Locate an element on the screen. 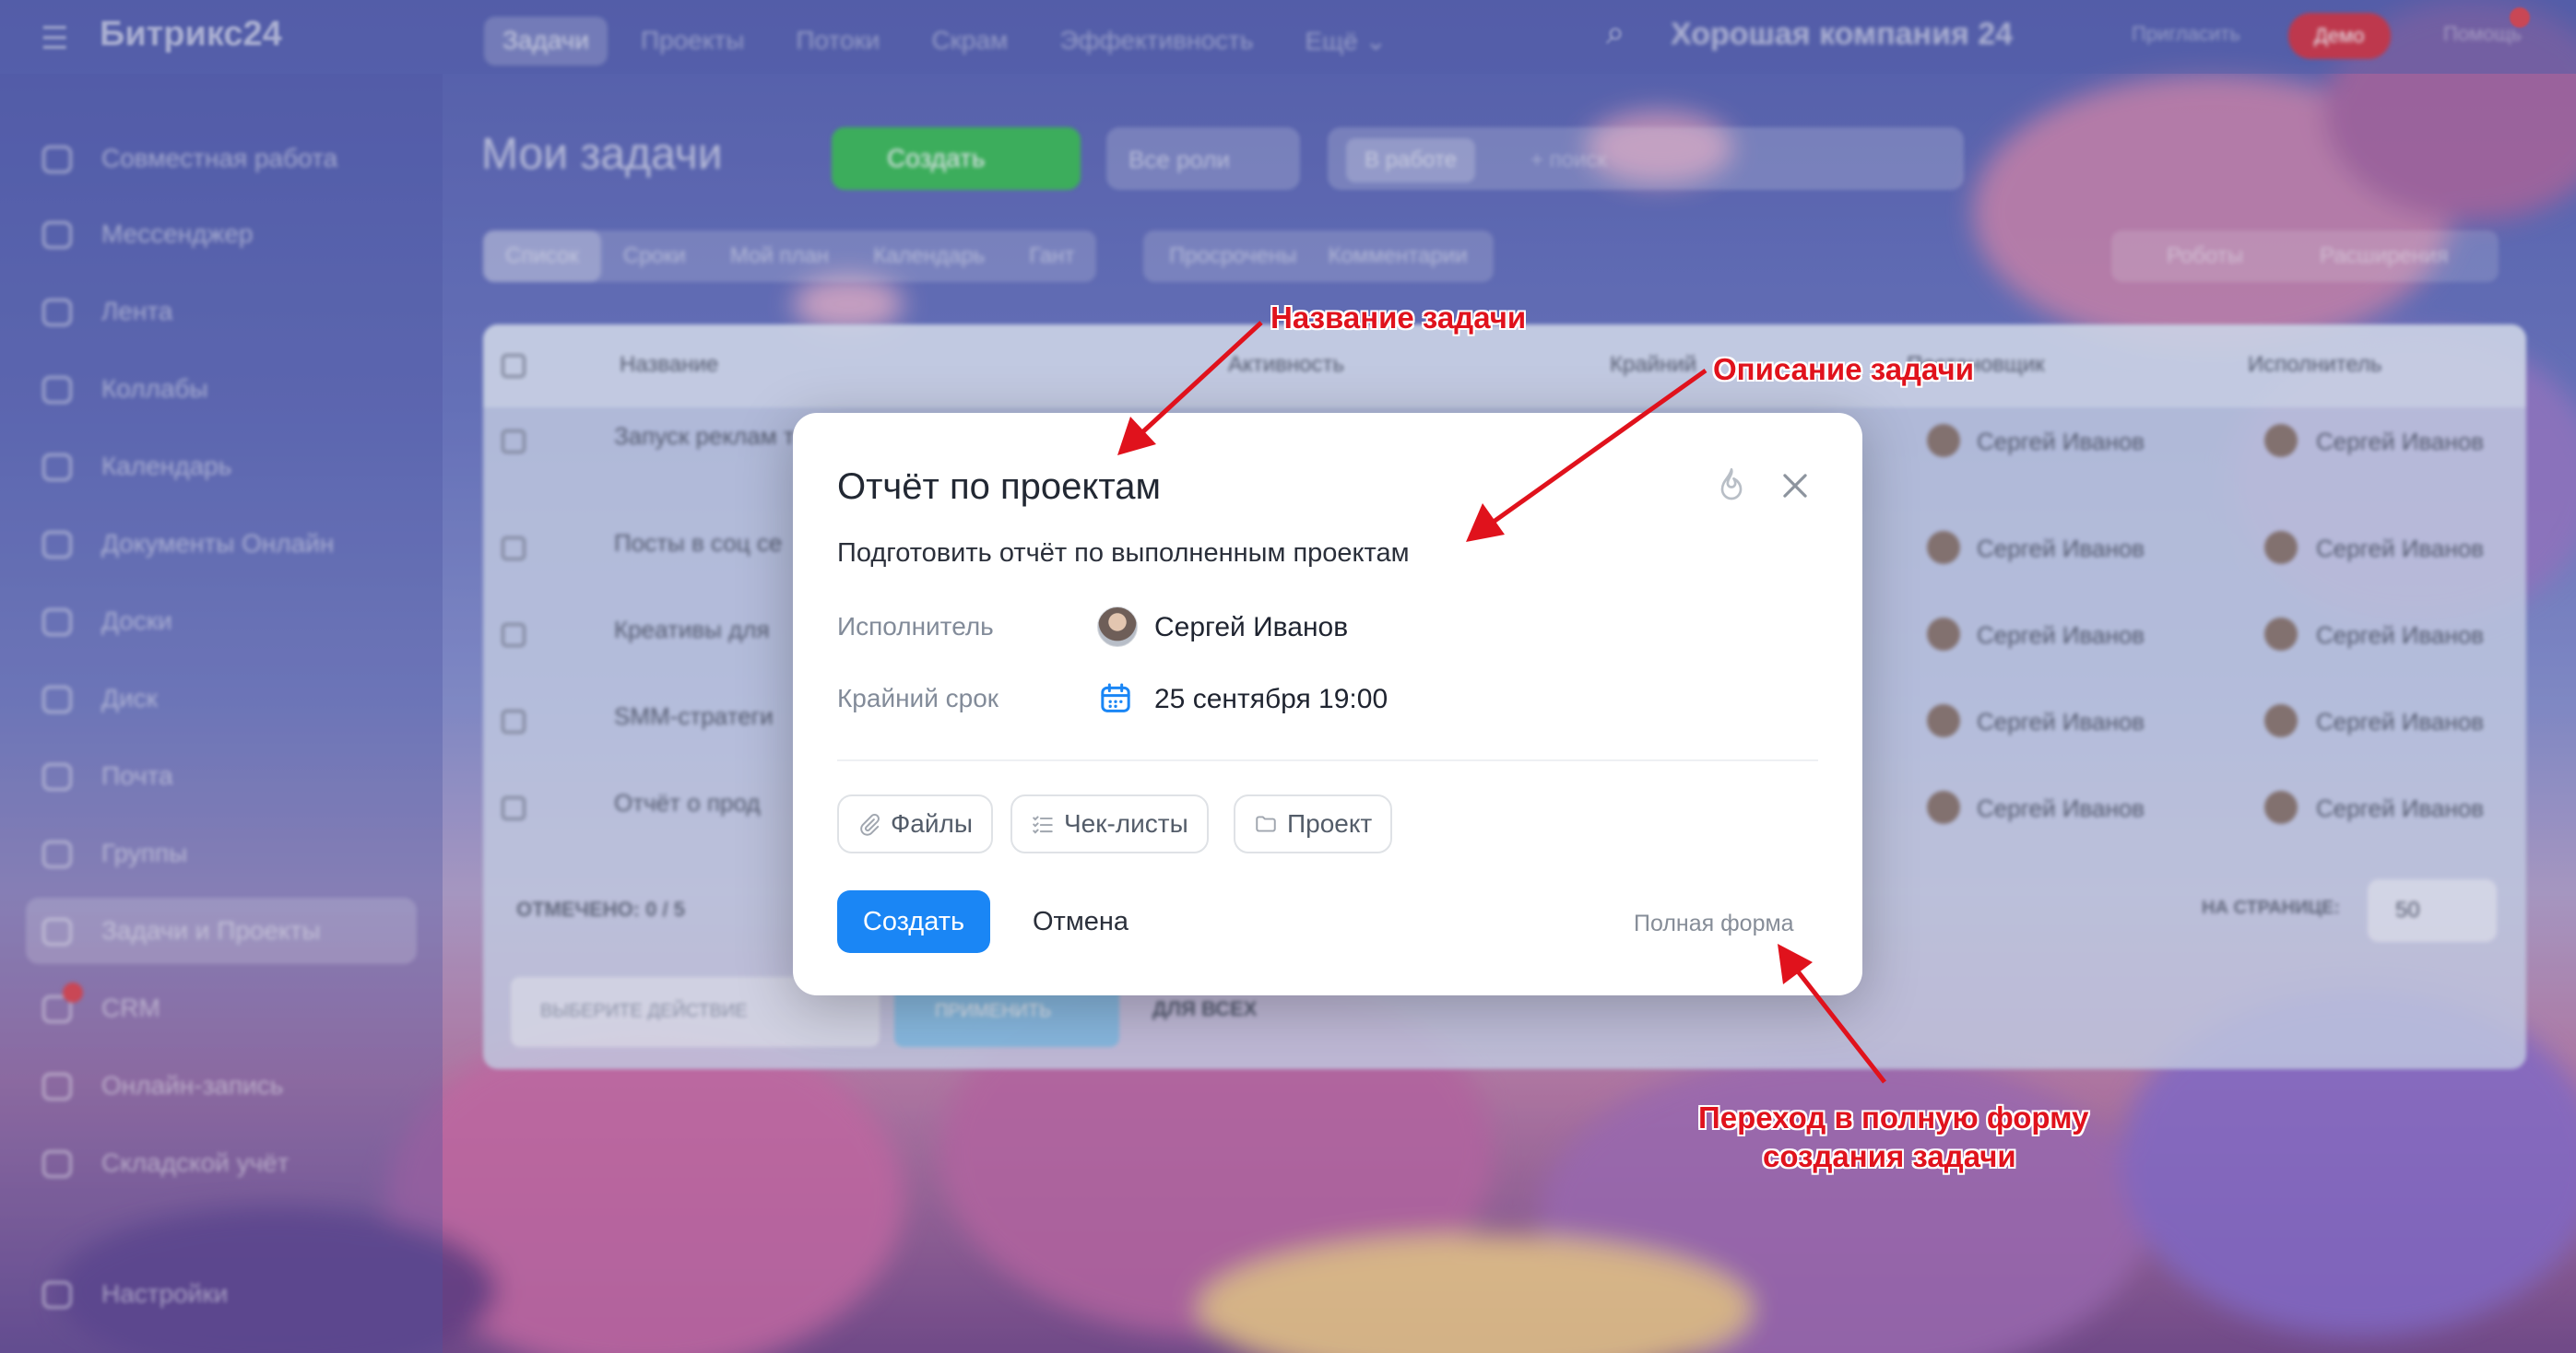  sidebar-item-calendar: Календарь is located at coordinates (221, 466).